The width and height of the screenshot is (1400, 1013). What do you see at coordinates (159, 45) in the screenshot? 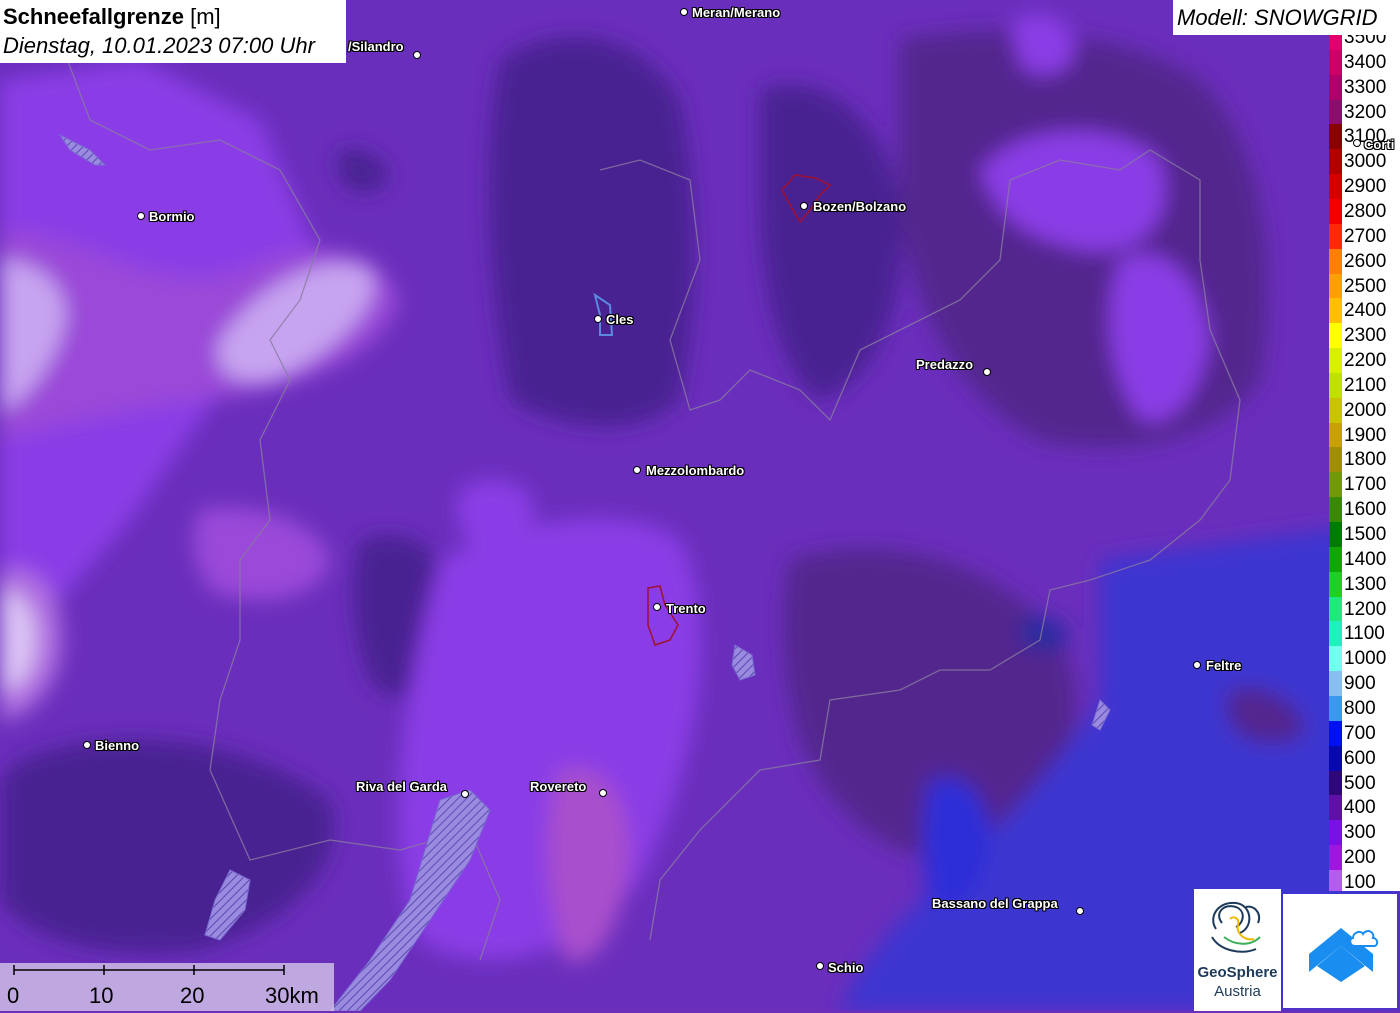
I see `map-datetime: Dienstag, 10.01.2023 07:00 Uhr` at bounding box center [159, 45].